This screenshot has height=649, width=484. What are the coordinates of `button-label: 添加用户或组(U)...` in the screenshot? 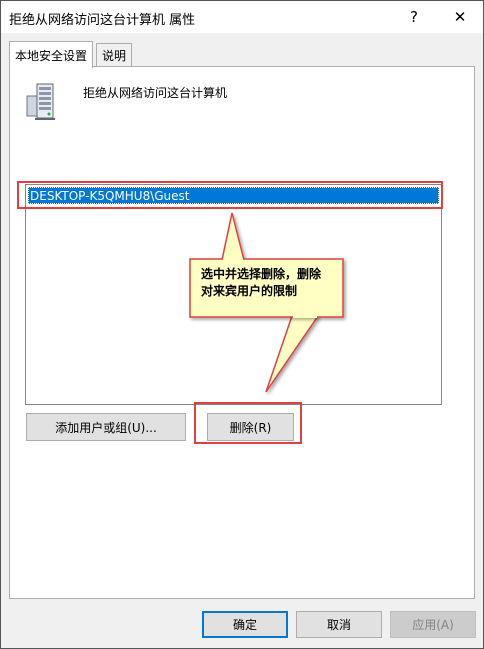 It's located at (106, 427).